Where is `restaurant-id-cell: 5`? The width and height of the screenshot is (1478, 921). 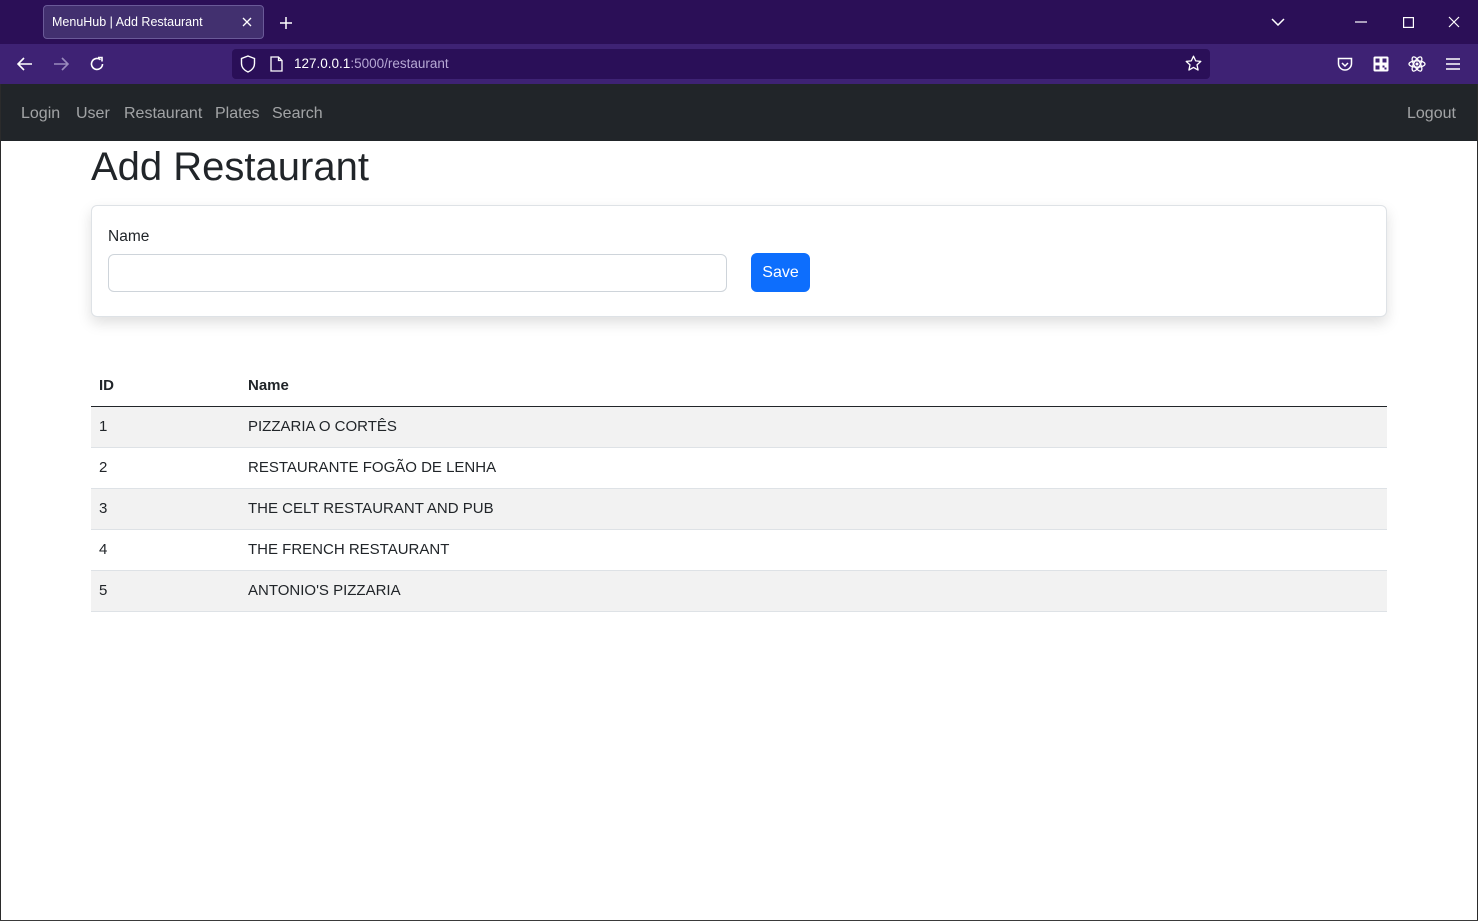
restaurant-id-cell: 5 is located at coordinates (165, 591).